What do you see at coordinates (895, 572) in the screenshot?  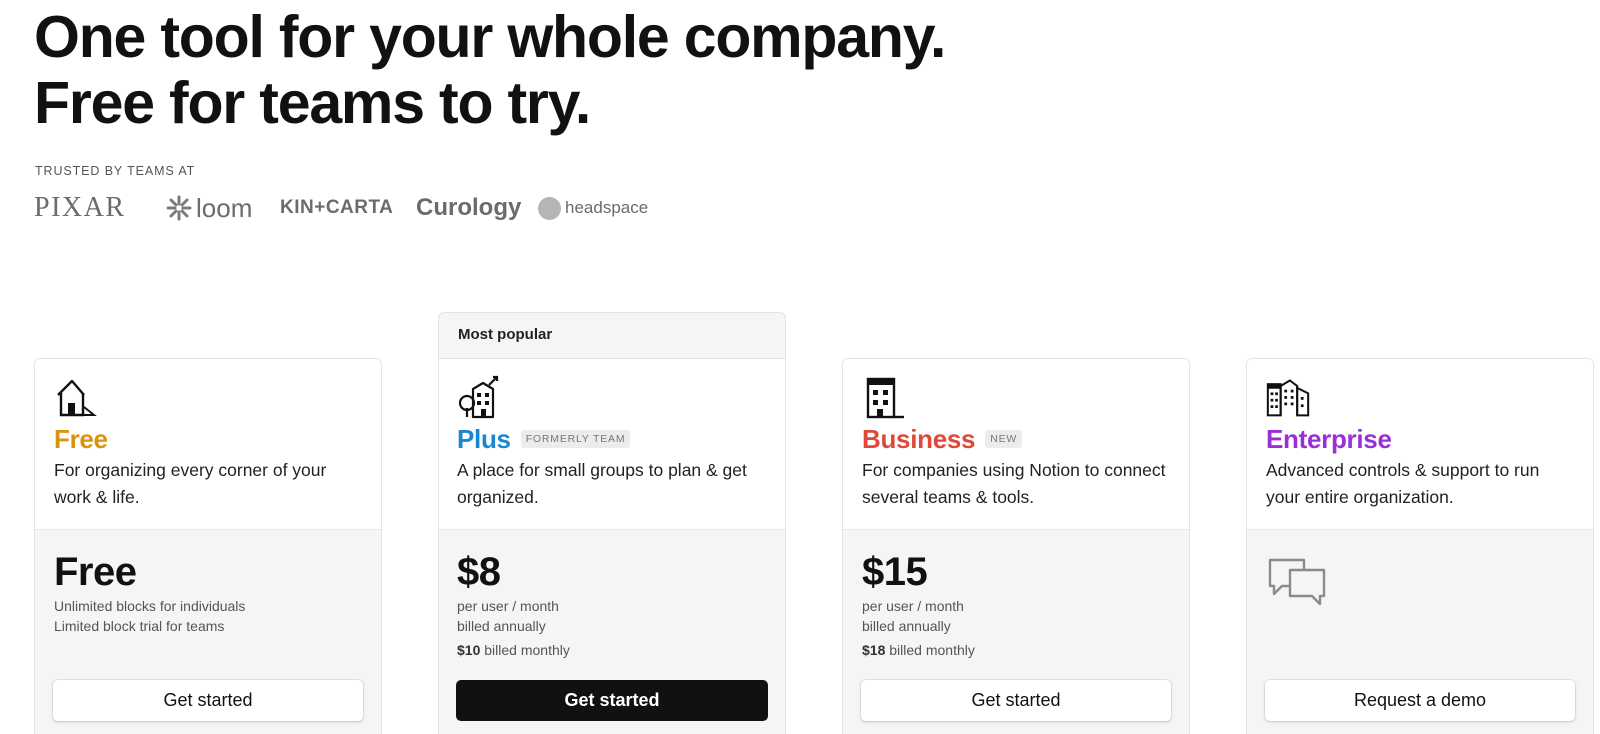 I see `plan-price-business: $15` at bounding box center [895, 572].